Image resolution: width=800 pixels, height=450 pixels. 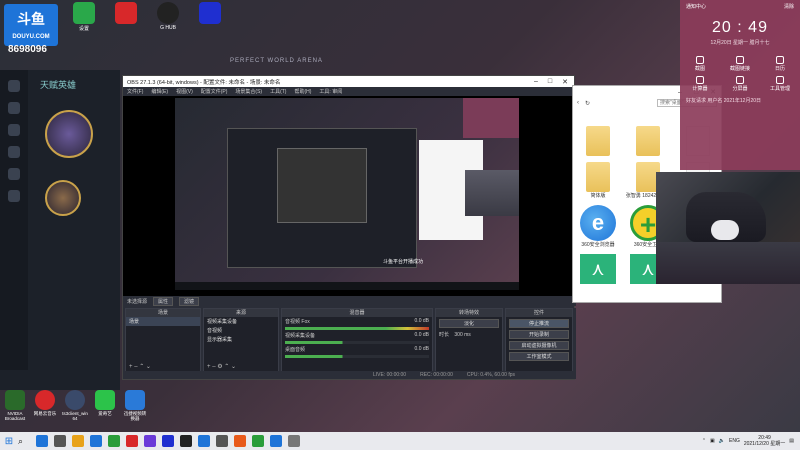 I want to click on quick-action-label: 截图, so click(x=699, y=69).